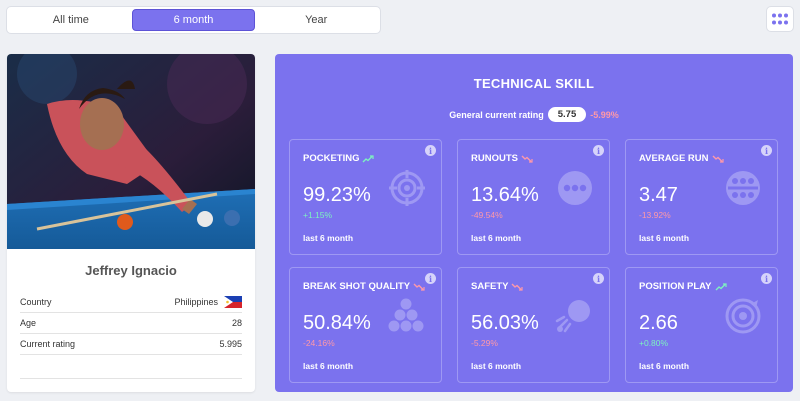 The image size is (800, 401). I want to click on stat-value: 2.66, so click(658, 323).